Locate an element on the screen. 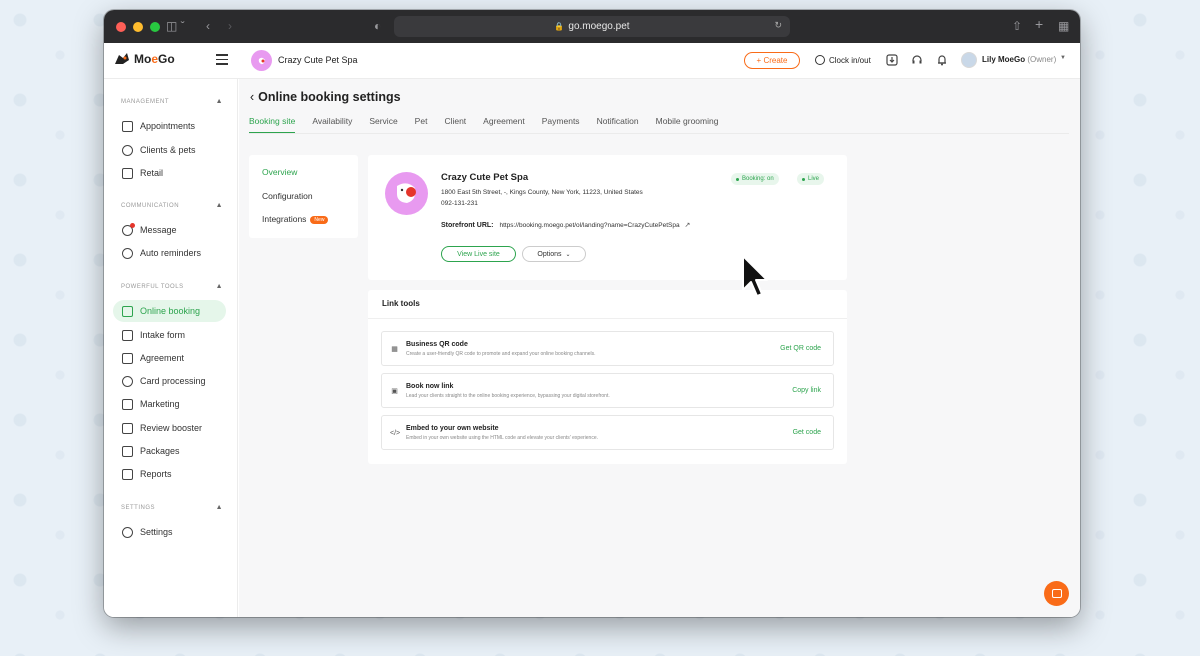 The height and width of the screenshot is (656, 1200). new-tab-icon: + is located at coordinates (1039, 24).